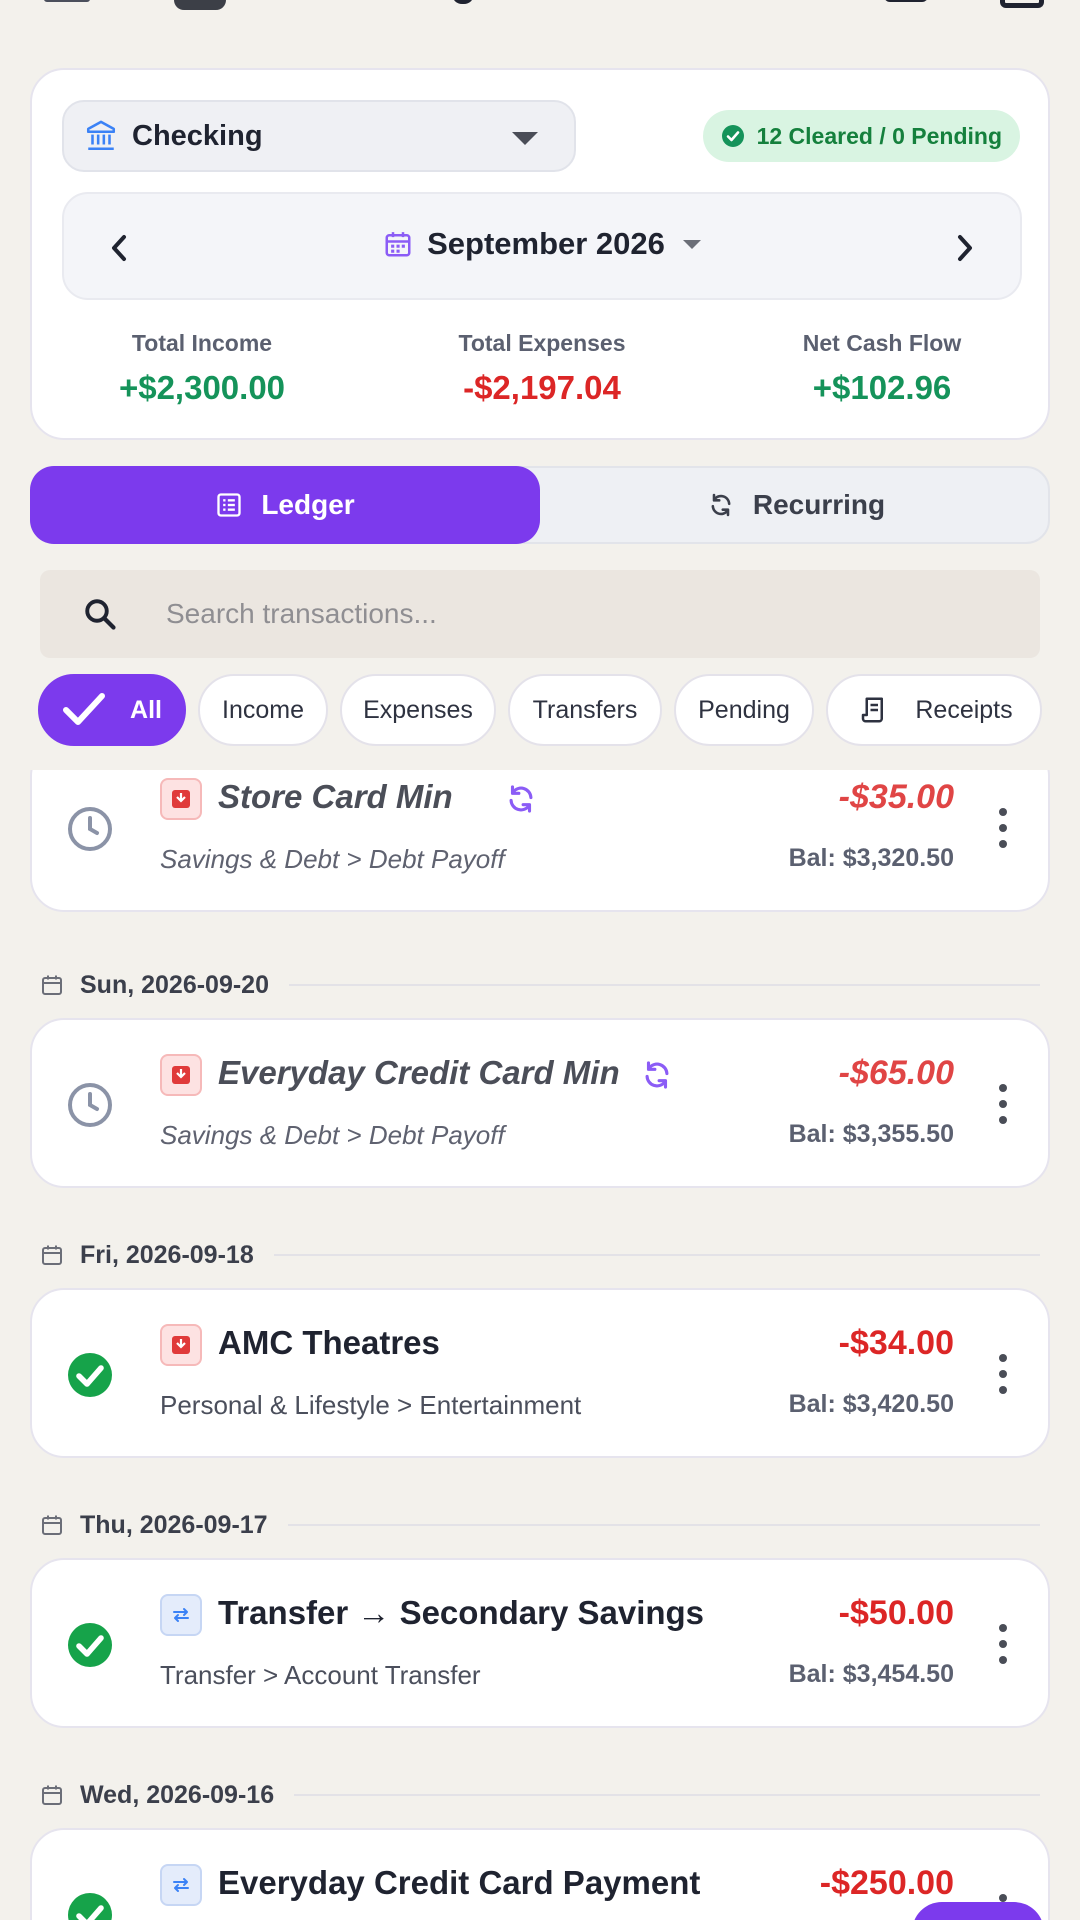 The height and width of the screenshot is (1920, 1080). What do you see at coordinates (202, 387) in the screenshot?
I see `total-income-value: +$2,300.00` at bounding box center [202, 387].